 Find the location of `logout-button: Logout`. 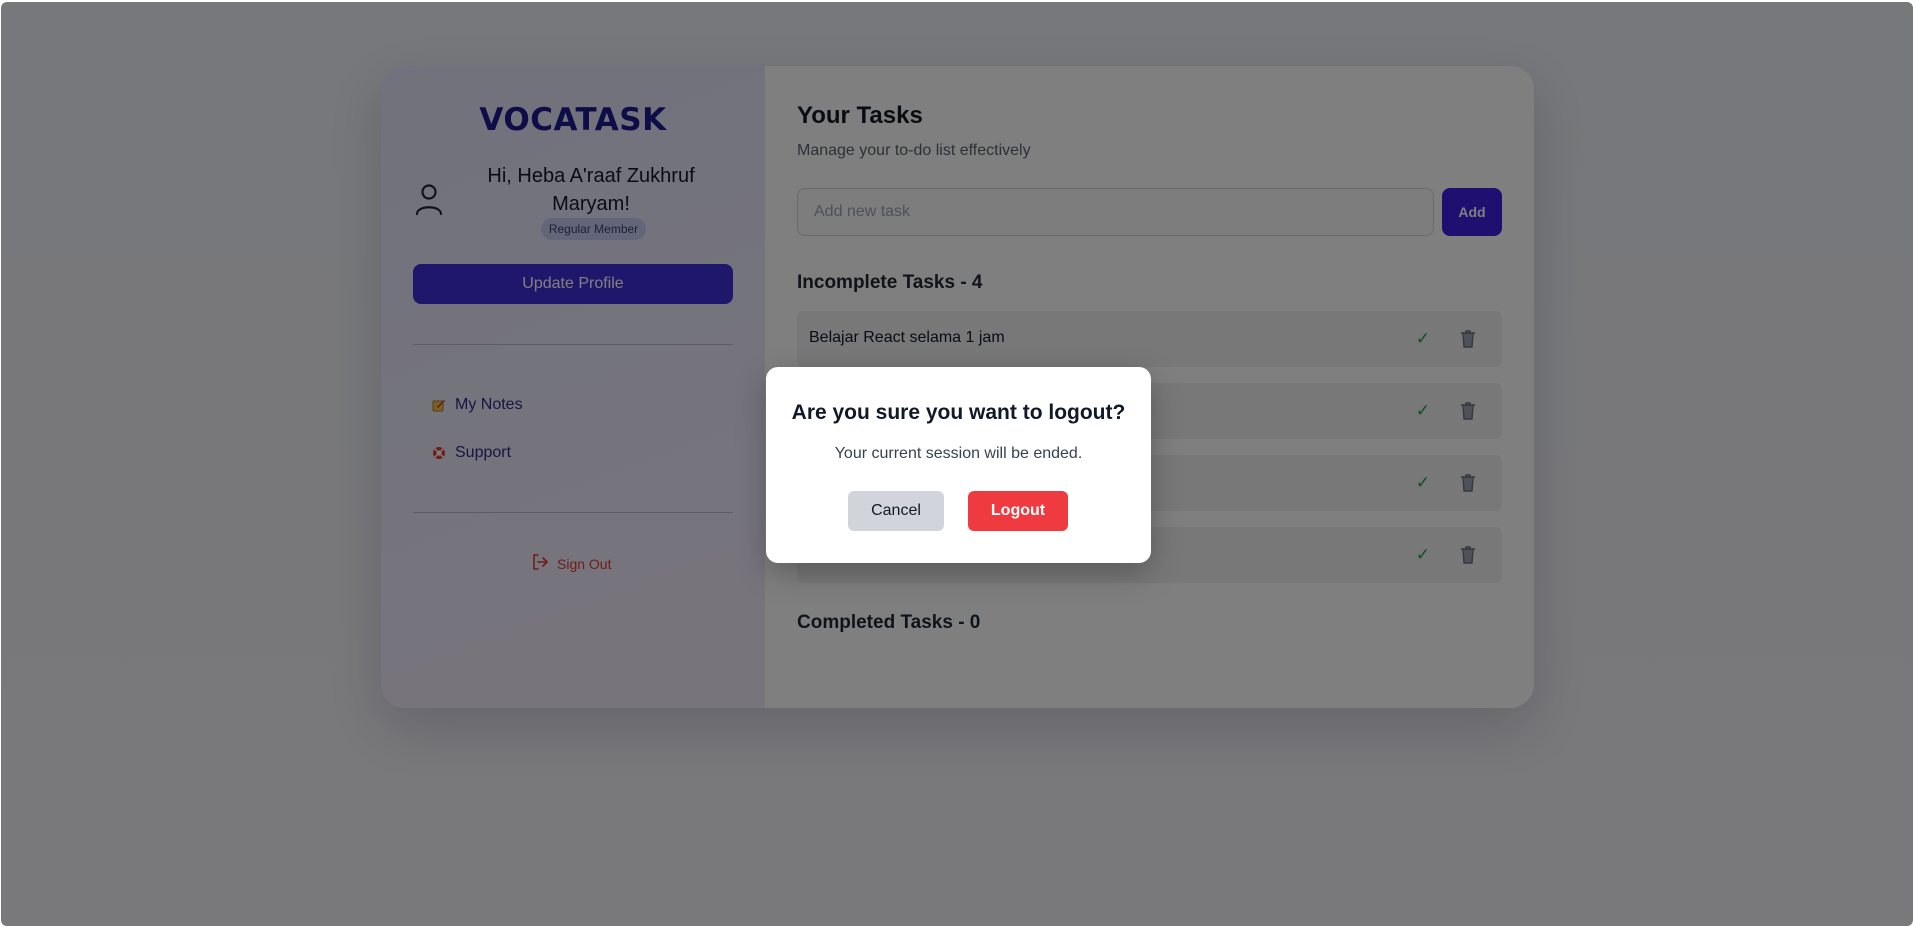

logout-button: Logout is located at coordinates (1018, 511).